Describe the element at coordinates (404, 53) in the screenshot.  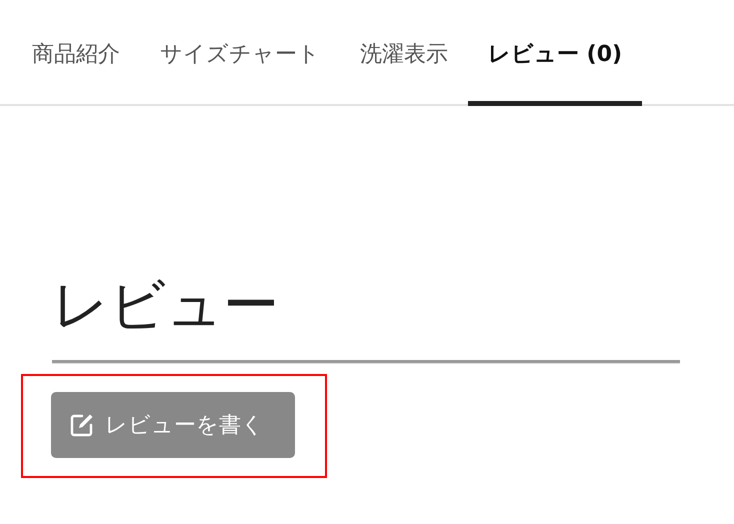
I see `tab: 洗濯表示` at that location.